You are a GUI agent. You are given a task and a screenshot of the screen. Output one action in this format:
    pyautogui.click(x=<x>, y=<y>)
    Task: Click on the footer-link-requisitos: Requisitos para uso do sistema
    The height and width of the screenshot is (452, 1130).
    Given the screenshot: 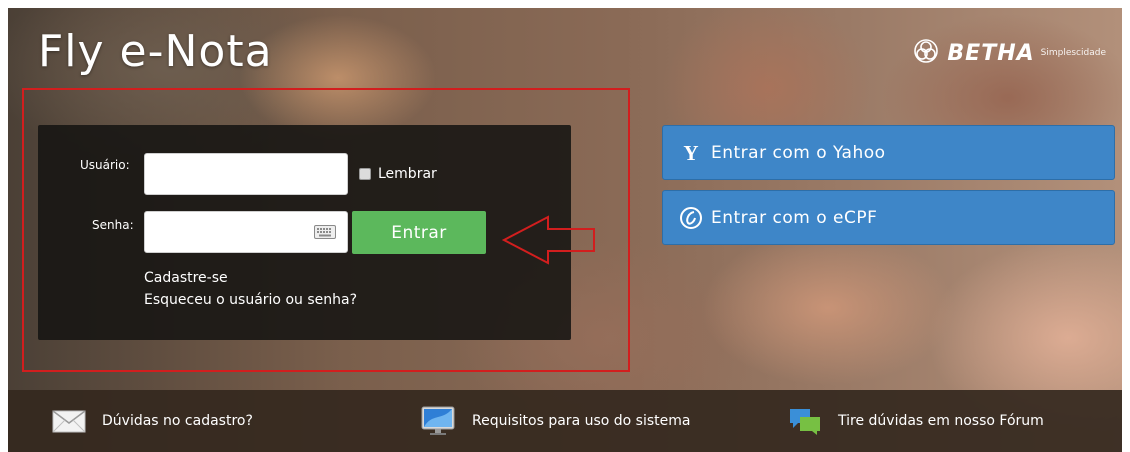 What is the action you would take?
    pyautogui.click(x=555, y=421)
    